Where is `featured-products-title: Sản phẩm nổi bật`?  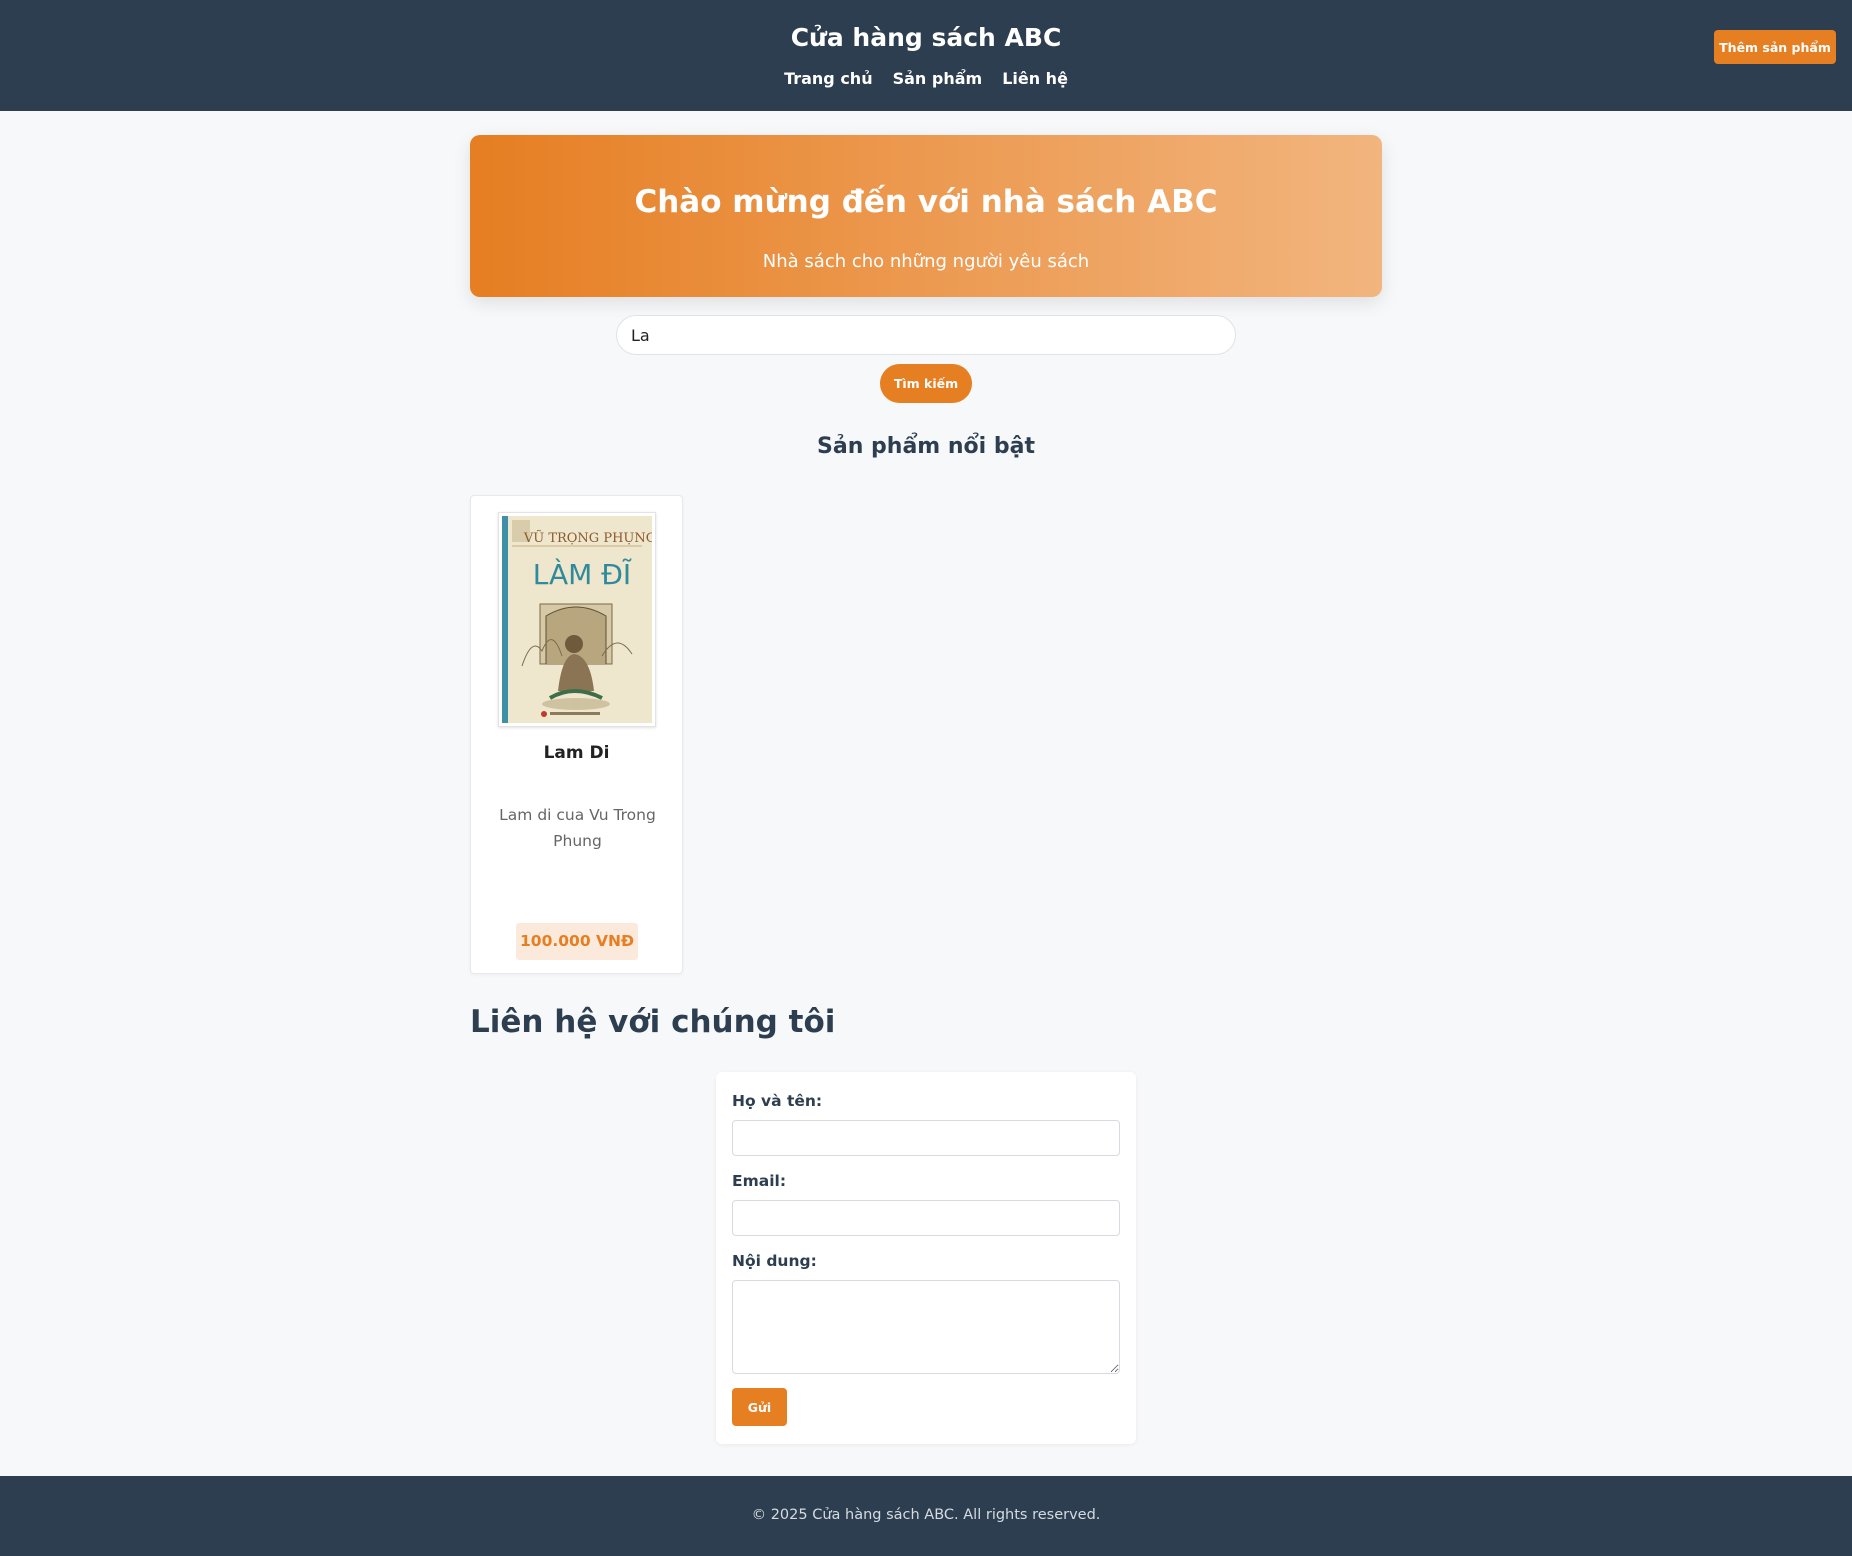
featured-products-title: Sản phẩm nổi bật is located at coordinates (926, 446).